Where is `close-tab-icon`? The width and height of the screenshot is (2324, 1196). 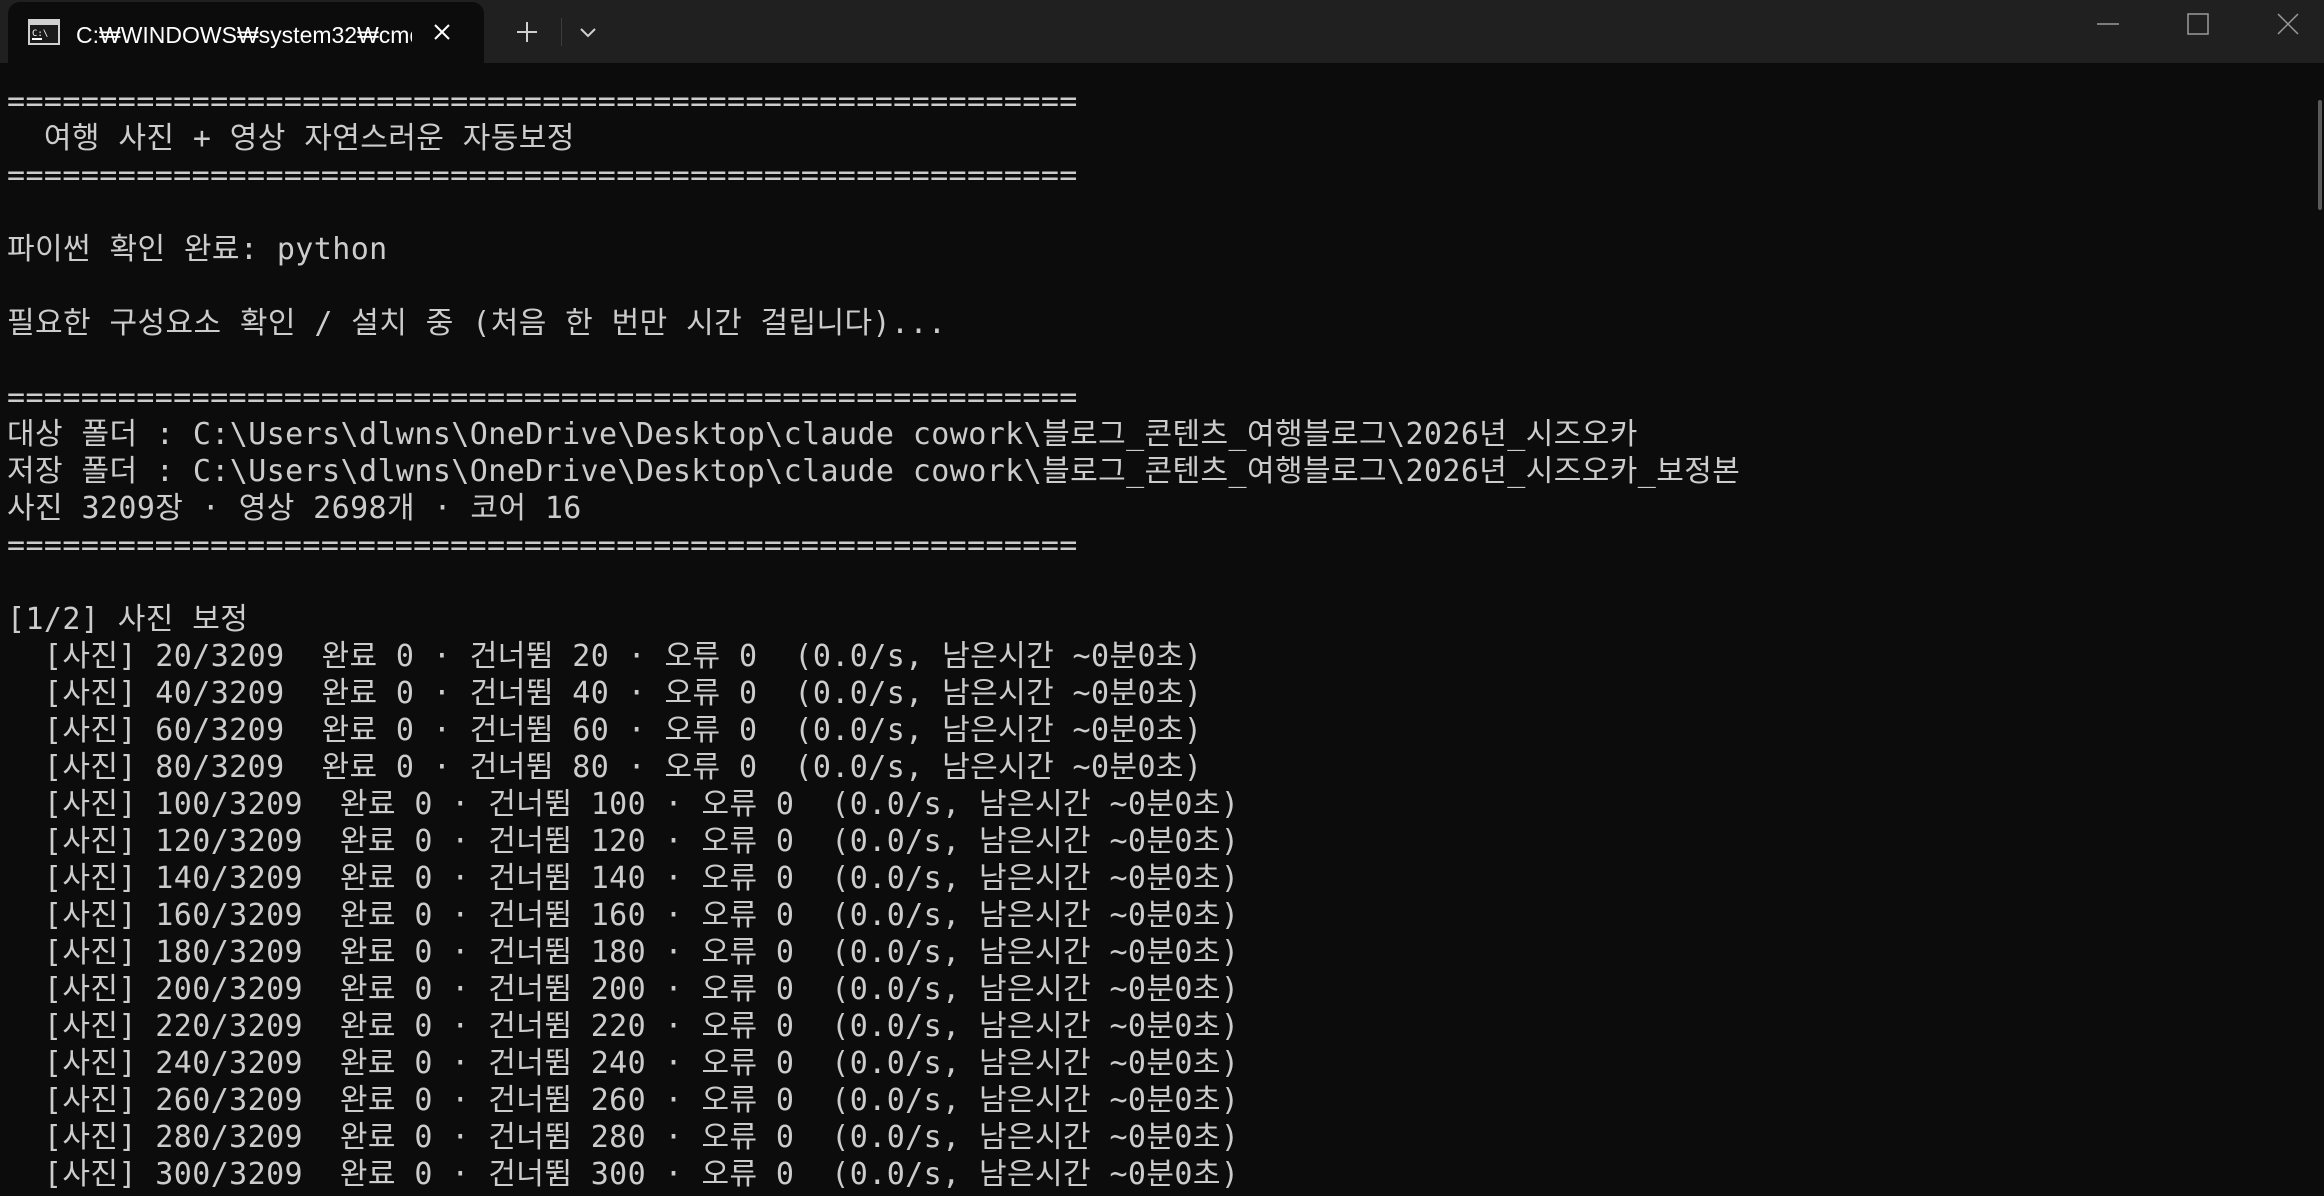
close-tab-icon is located at coordinates (442, 32).